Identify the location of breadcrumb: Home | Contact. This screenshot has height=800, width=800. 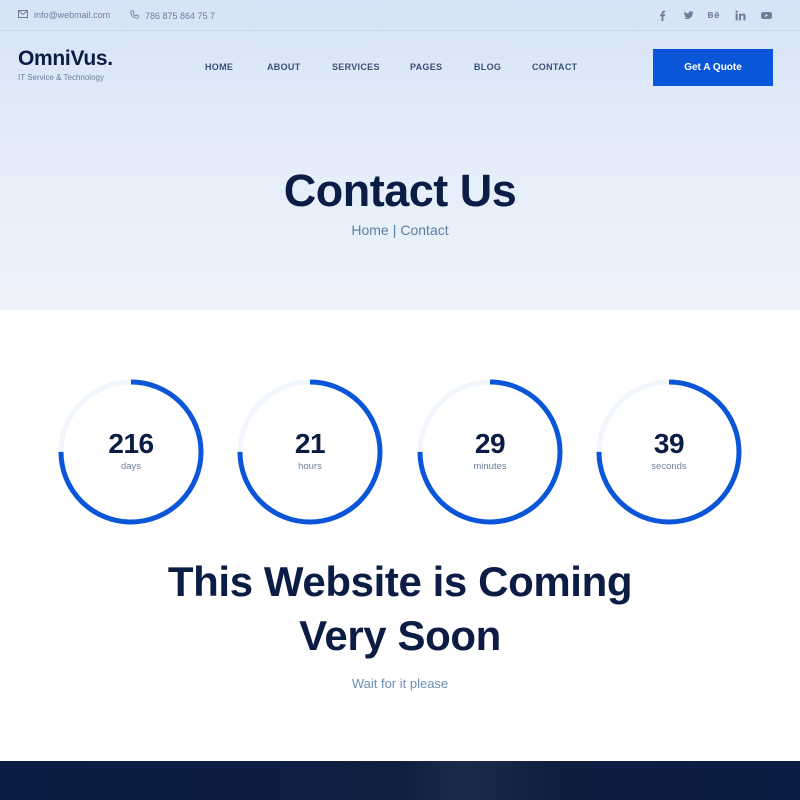
(400, 230).